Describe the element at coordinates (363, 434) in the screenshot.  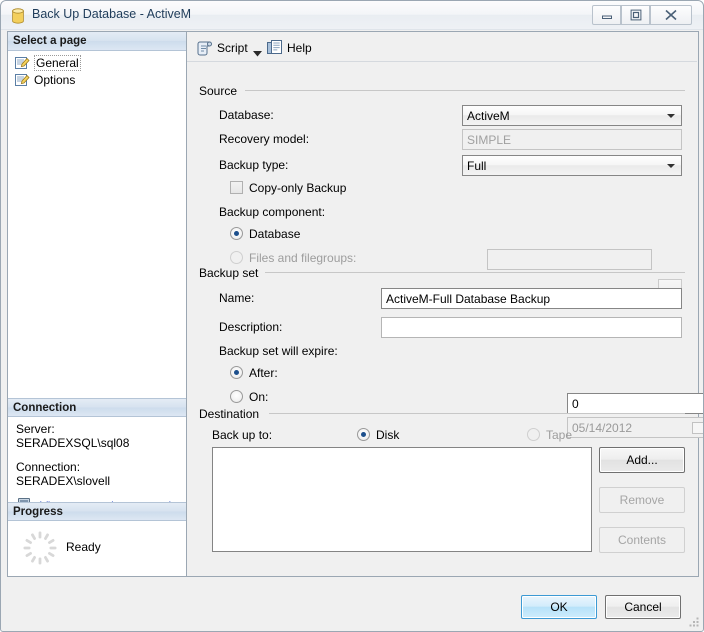
I see `destination-disk-radio` at that location.